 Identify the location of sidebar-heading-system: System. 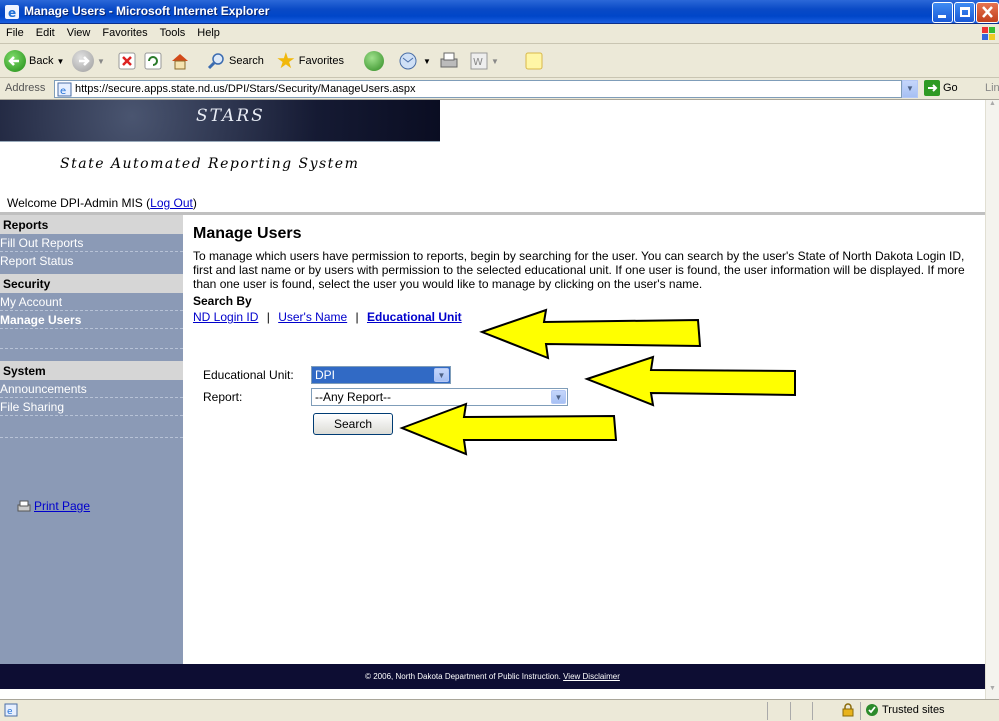
(91, 370).